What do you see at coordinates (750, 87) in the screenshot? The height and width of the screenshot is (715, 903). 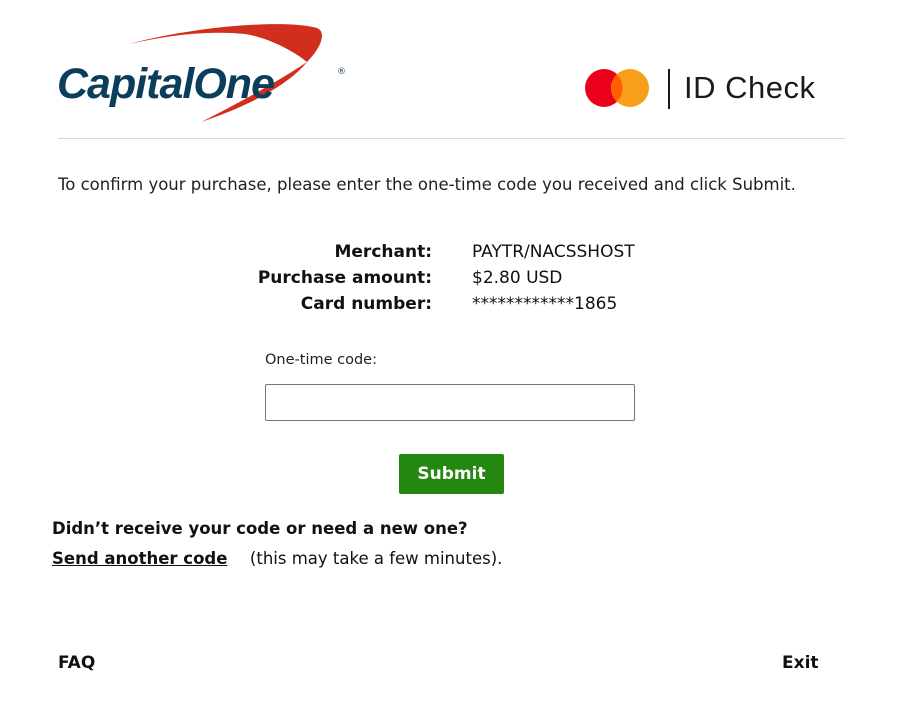 I see `id-check-label: ID Check` at bounding box center [750, 87].